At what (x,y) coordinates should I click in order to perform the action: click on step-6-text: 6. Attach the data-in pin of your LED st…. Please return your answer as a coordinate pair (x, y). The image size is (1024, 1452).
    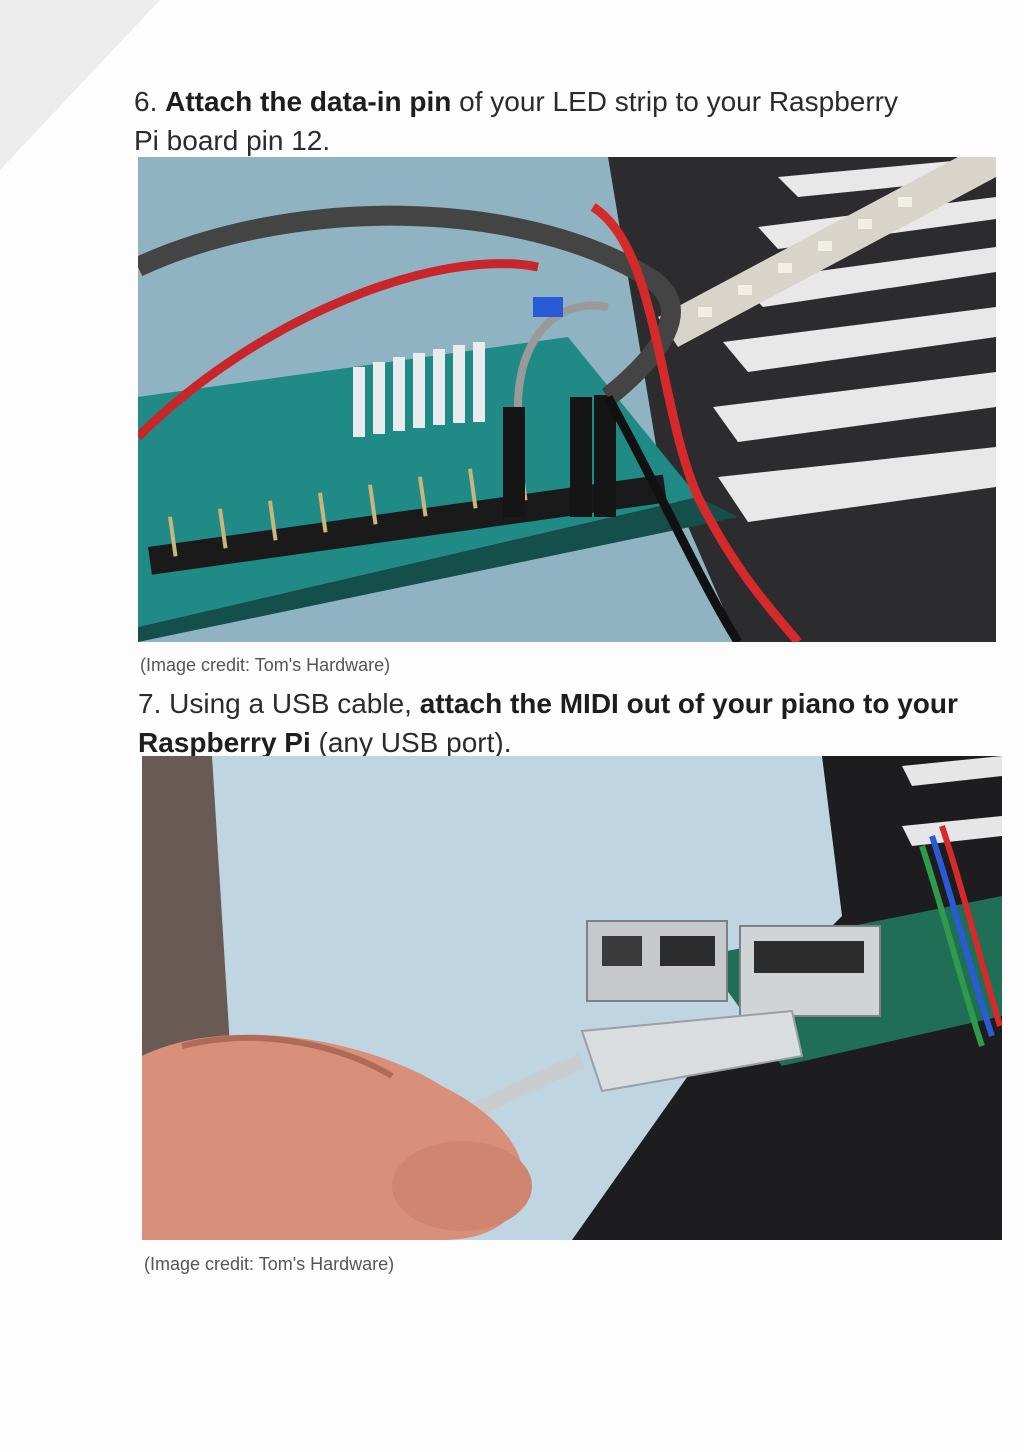
    Looking at the image, I should click on (524, 121).